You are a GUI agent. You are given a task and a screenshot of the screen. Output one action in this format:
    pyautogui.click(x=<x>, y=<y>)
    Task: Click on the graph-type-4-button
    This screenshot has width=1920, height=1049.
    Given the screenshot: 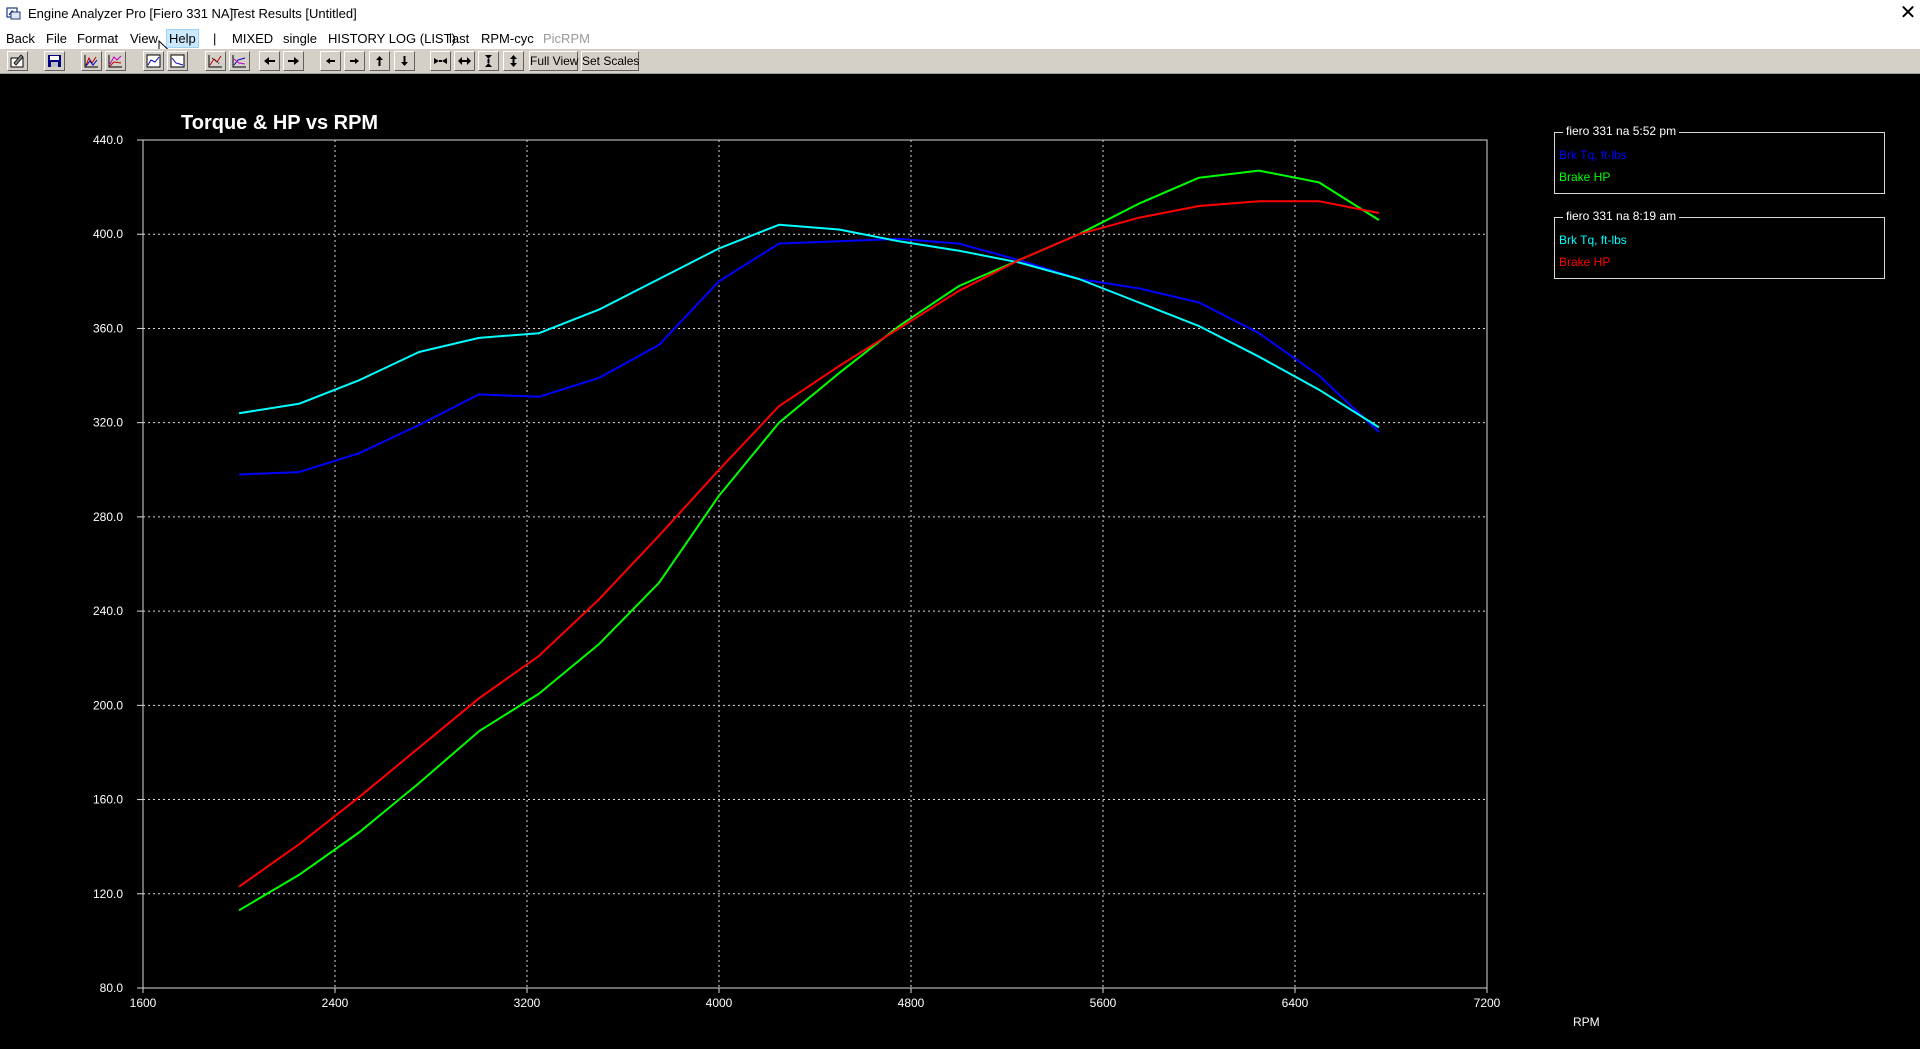 What is the action you would take?
    pyautogui.click(x=177, y=61)
    